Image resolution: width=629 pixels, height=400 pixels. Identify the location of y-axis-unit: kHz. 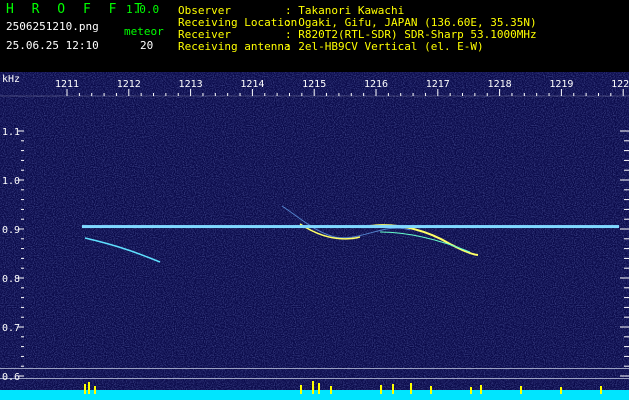
(11, 79).